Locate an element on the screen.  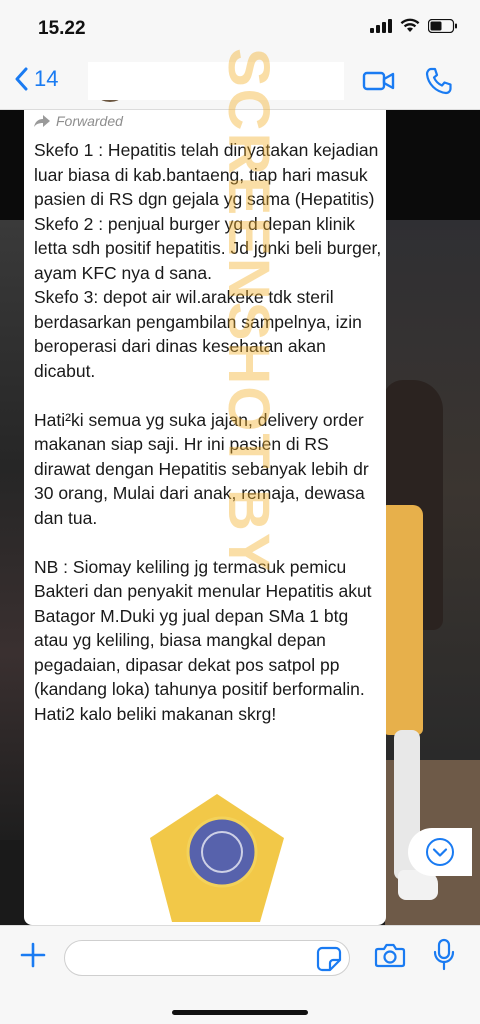
status-time: 15.22 is located at coordinates (62, 28).